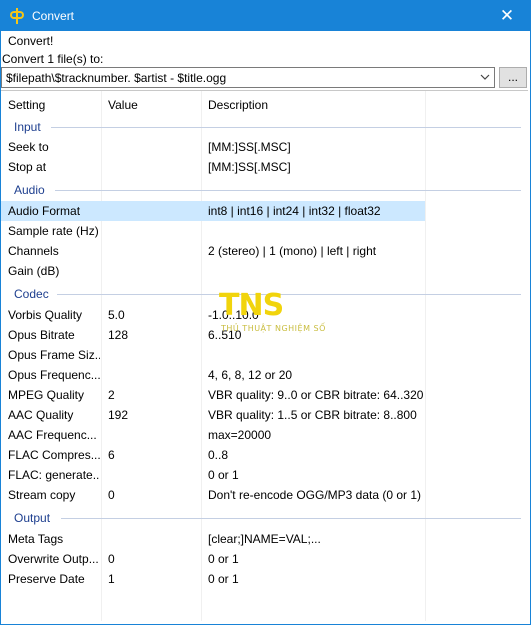 This screenshot has width=531, height=625. I want to click on value-cell: 1, so click(154, 579).